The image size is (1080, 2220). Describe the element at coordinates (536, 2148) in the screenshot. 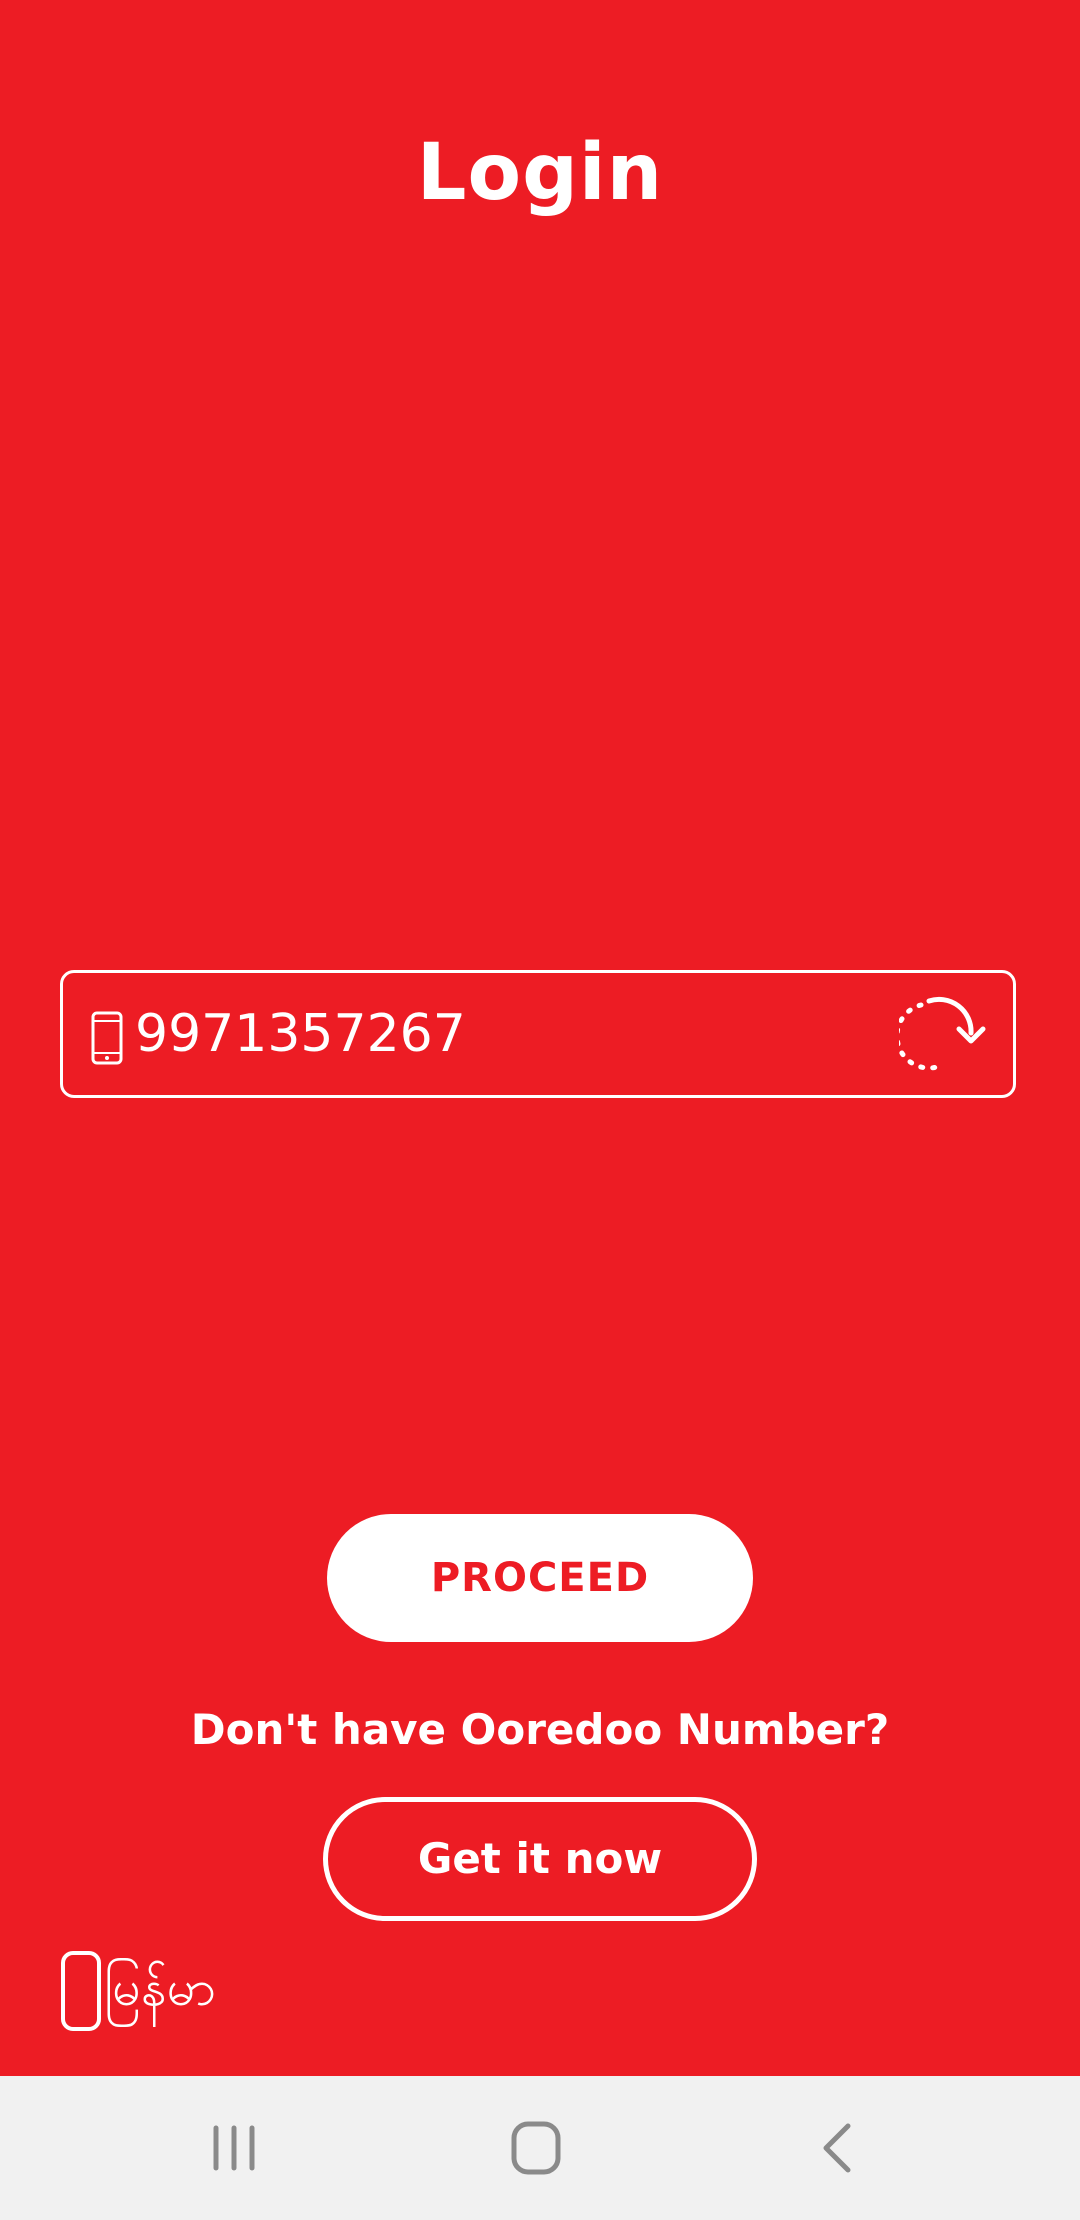

I see `home-icon` at that location.